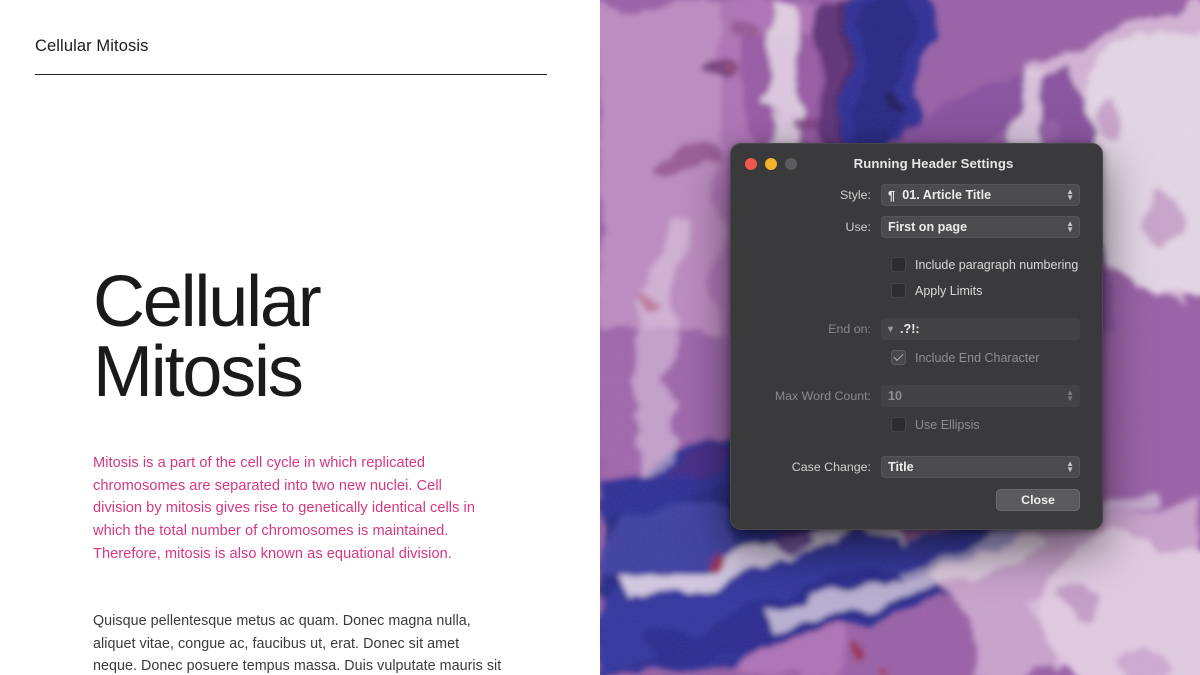  Describe the element at coordinates (997, 264) in the screenshot. I see `include-paragraph-numbering-label: Include paragraph numbering` at that location.